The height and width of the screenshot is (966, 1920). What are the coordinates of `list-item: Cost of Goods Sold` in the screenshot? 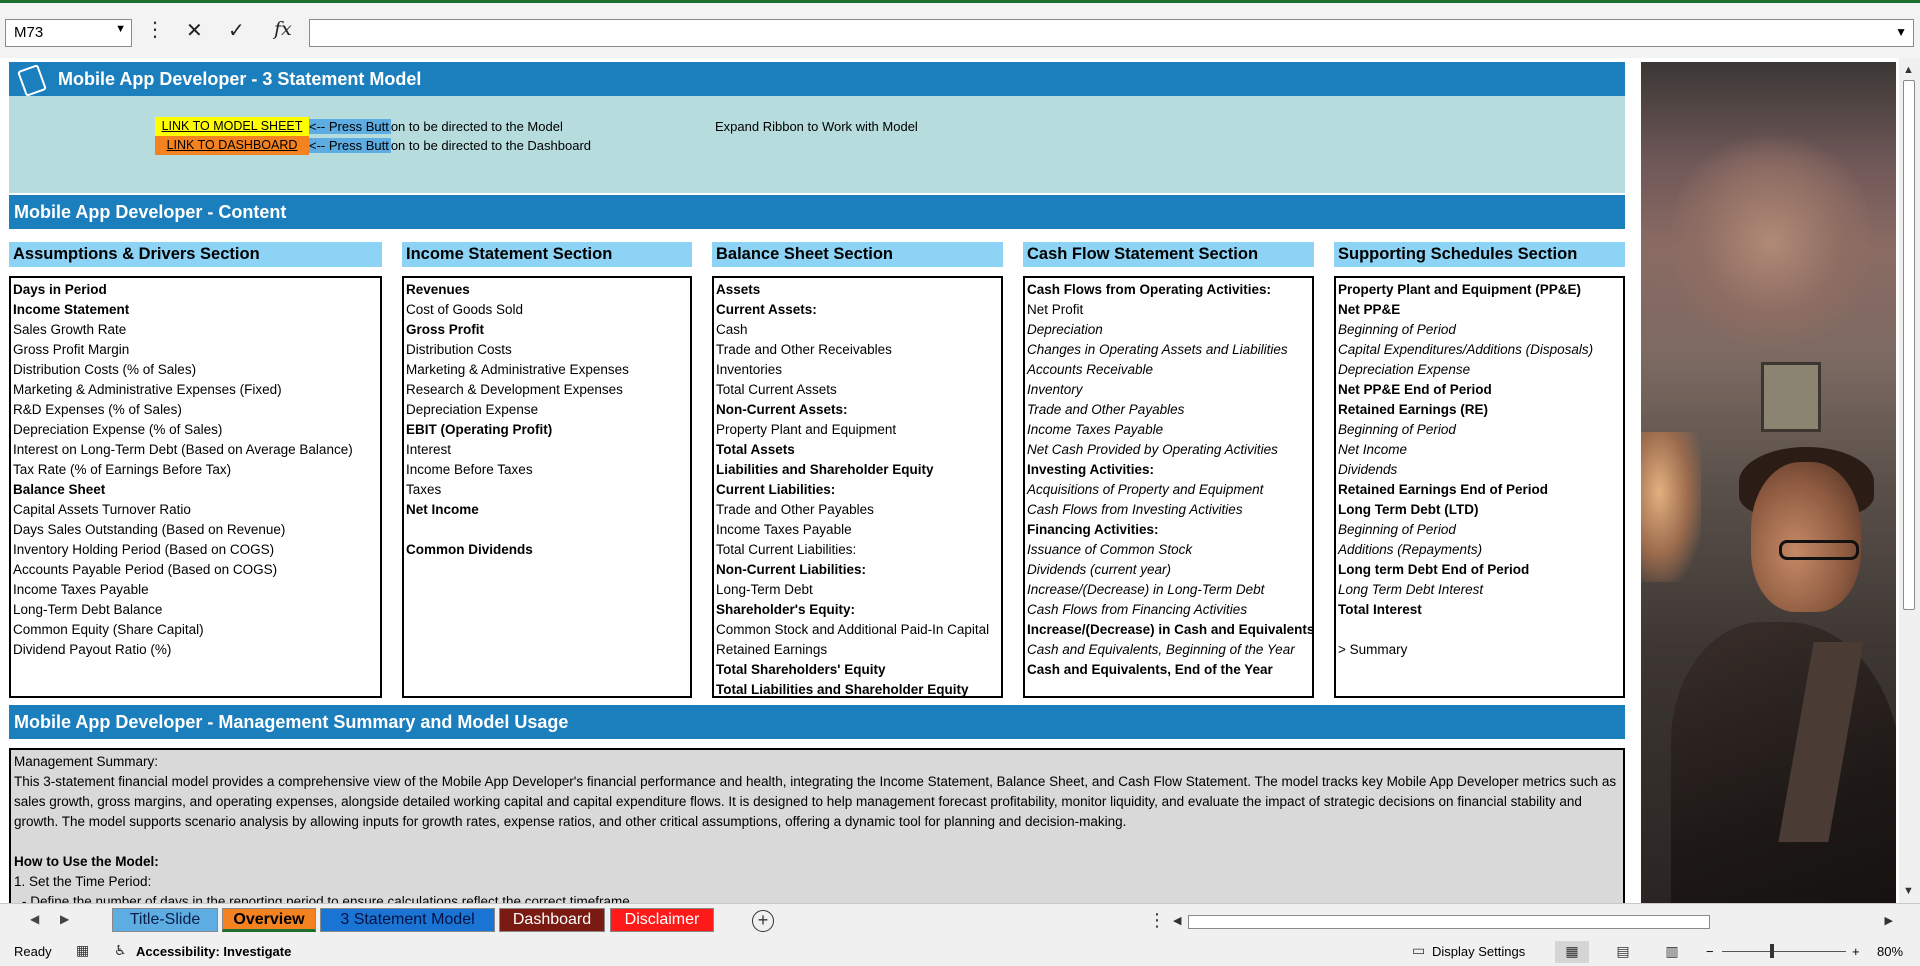 It's located at (465, 309).